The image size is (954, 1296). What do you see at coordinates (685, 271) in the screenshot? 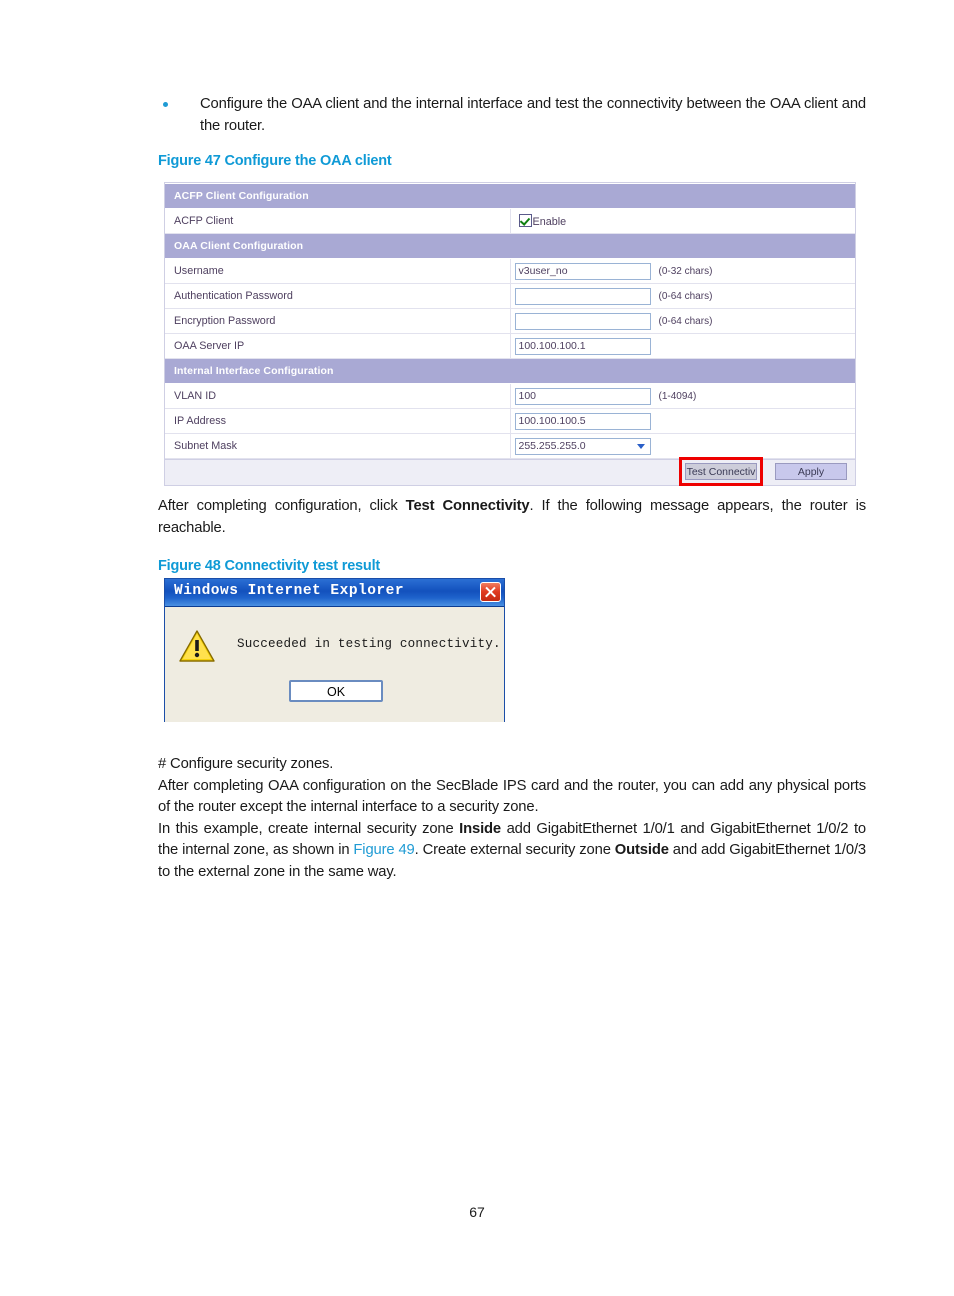
I see `username-hint: (0-32 chars)` at bounding box center [685, 271].